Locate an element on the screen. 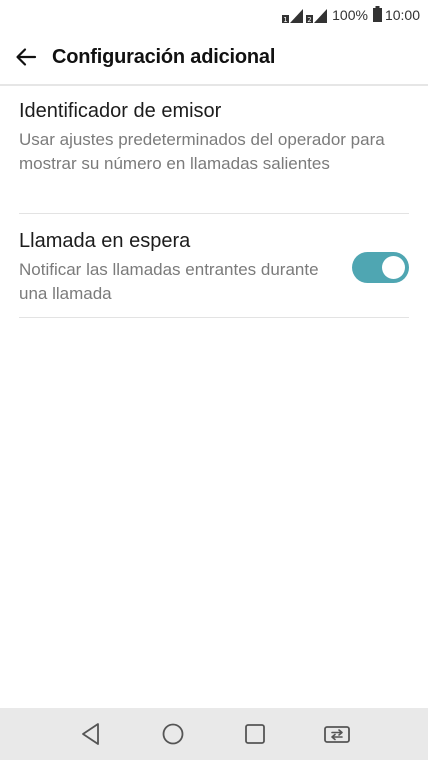 The width and height of the screenshot is (428, 760). back-triangle-icon is located at coordinates (90, 734).